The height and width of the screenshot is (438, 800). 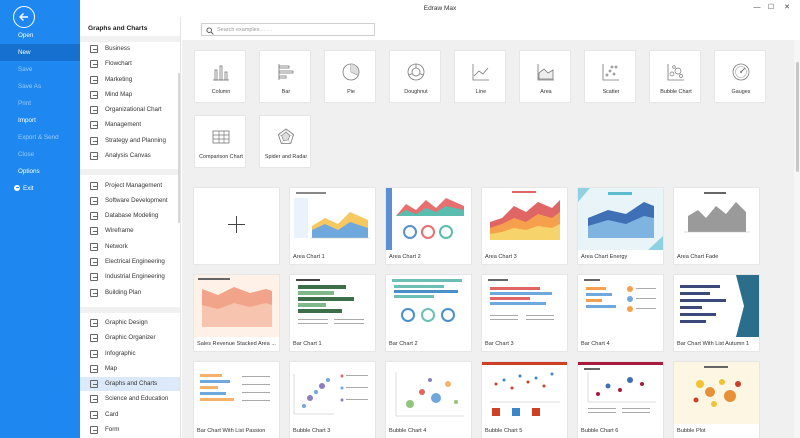 I want to click on blank-template-card, so click(x=236, y=226).